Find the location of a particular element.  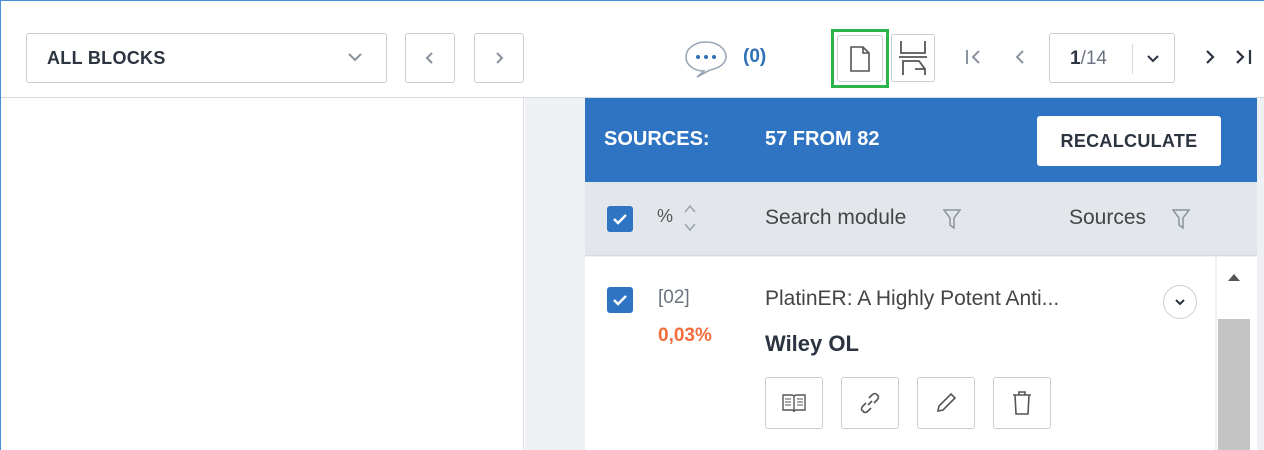

scroll-up-icon is located at coordinates (1234, 277).